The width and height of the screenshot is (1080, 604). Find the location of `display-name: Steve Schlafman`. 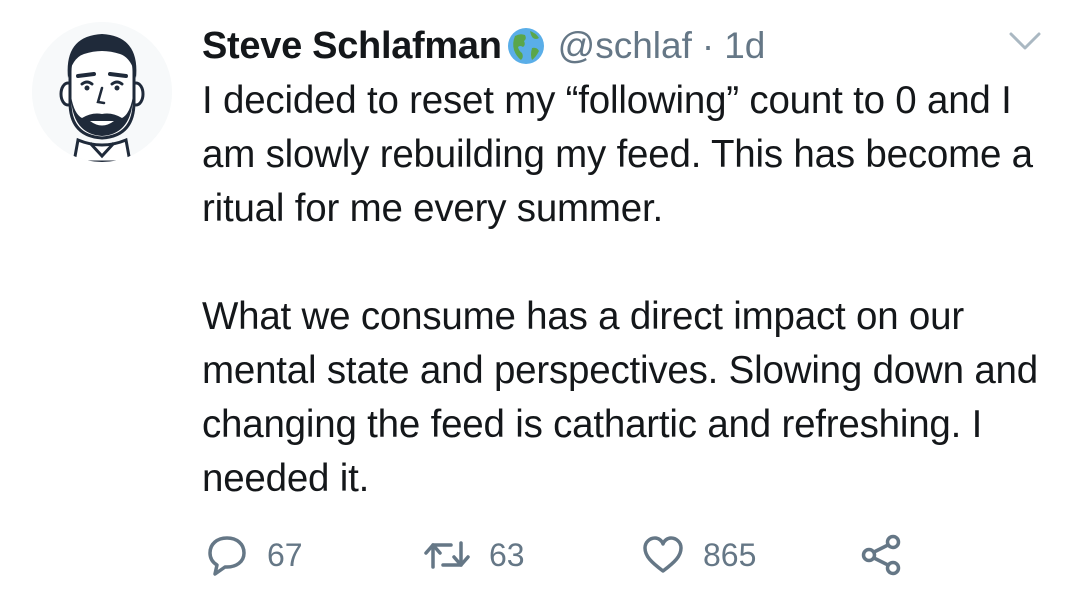

display-name: Steve Schlafman is located at coordinates (352, 46).